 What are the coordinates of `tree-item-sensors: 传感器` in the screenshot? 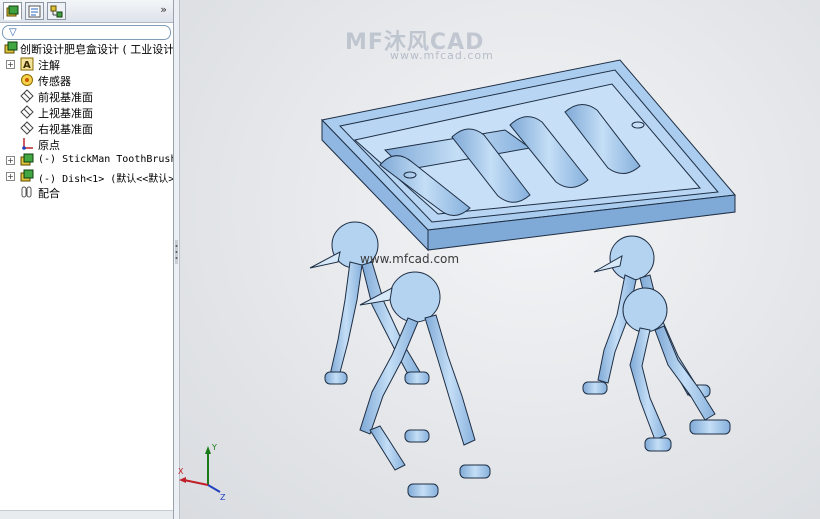 It's located at (86, 80).